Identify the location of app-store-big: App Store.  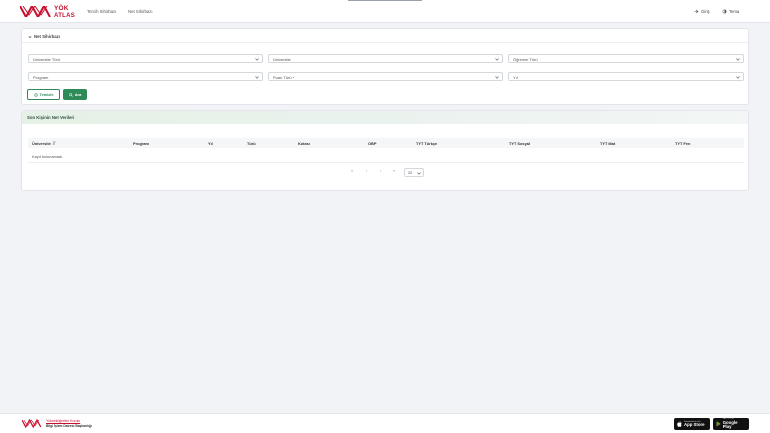
(694, 424).